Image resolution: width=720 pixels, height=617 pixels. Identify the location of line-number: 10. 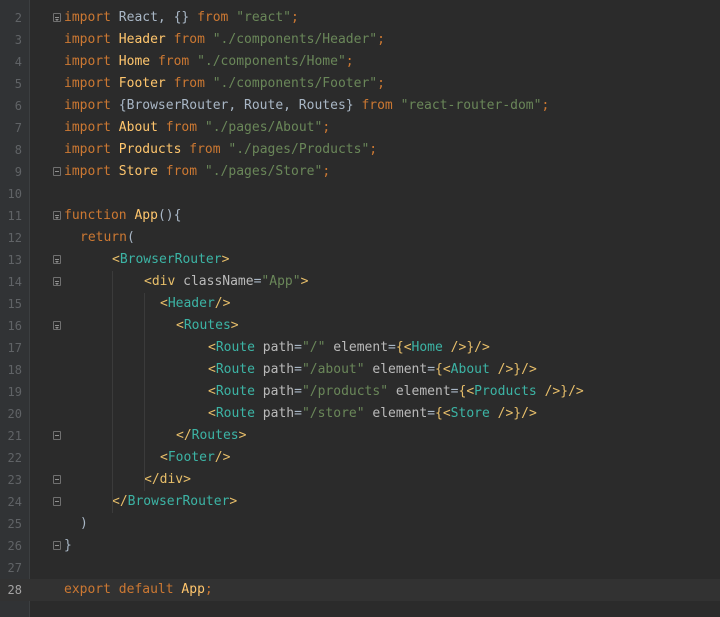
(14, 194).